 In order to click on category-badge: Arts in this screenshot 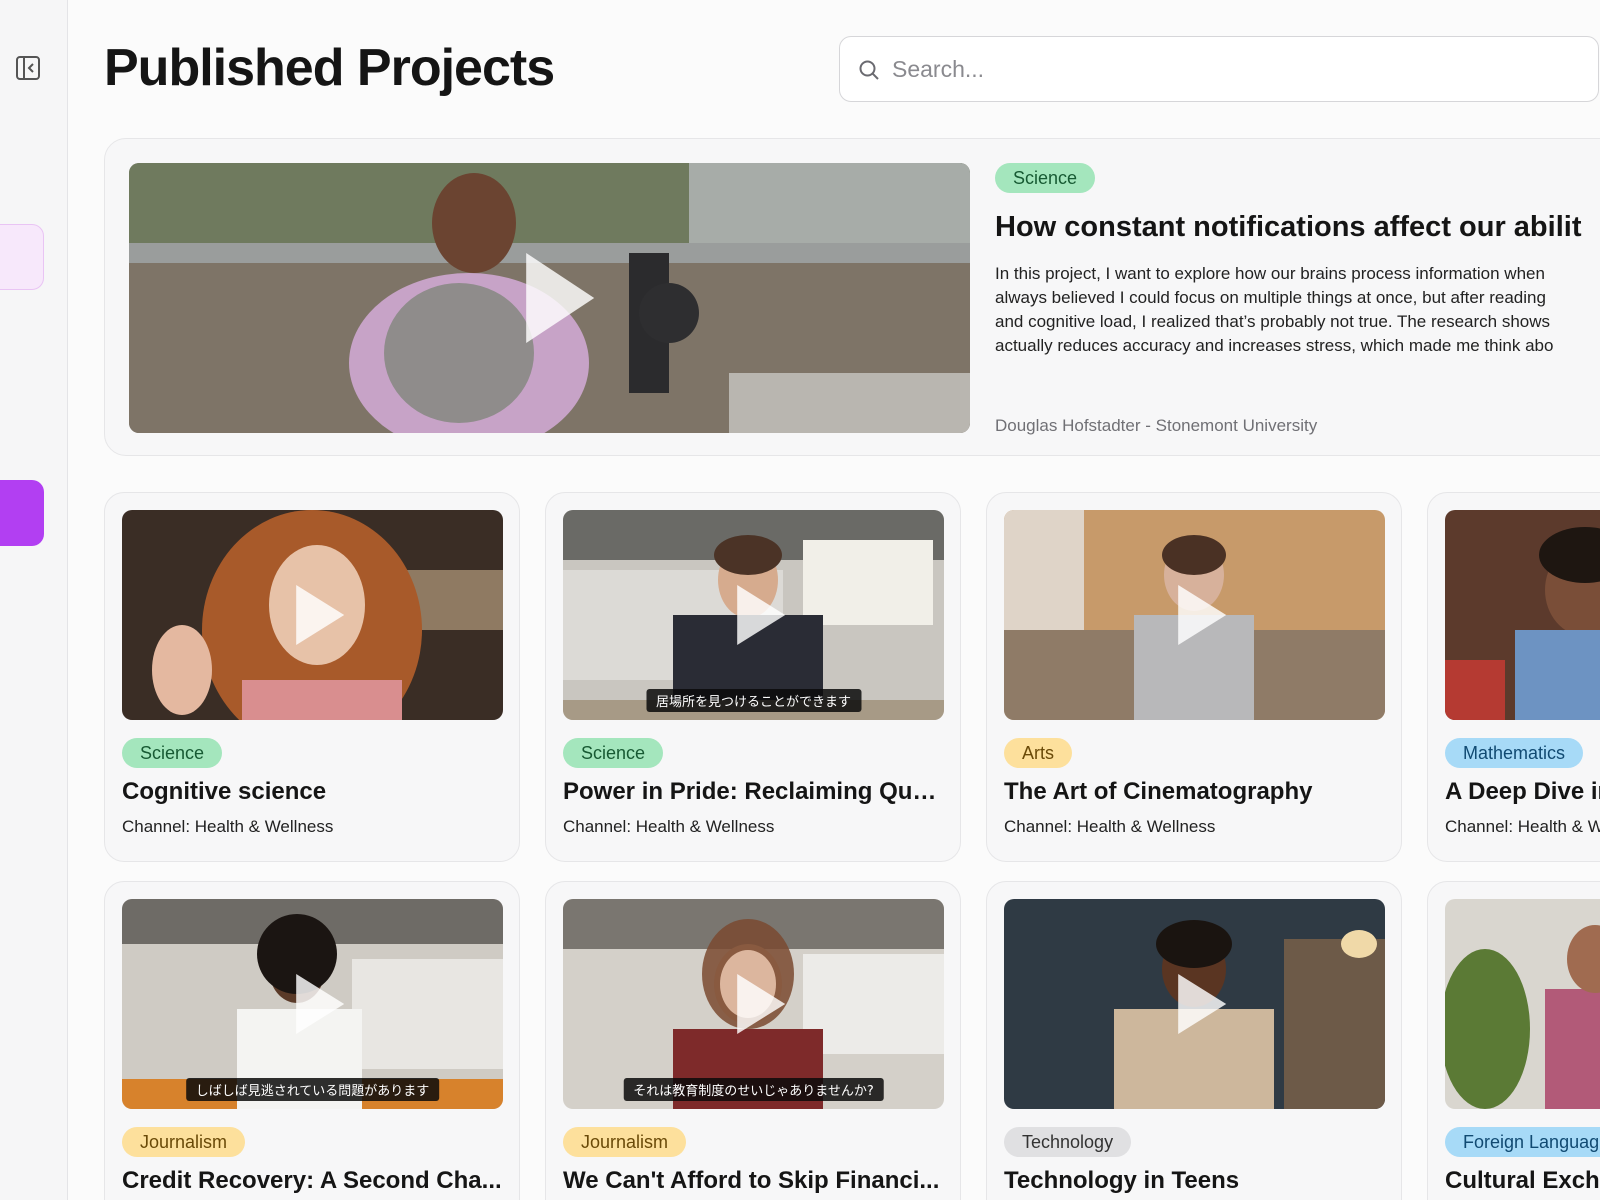, I will do `click(1038, 753)`.